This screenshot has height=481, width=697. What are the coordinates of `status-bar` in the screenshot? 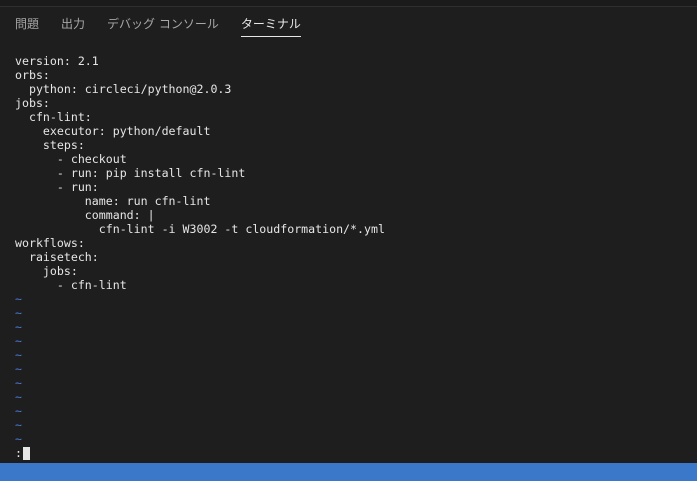 It's located at (348, 472).